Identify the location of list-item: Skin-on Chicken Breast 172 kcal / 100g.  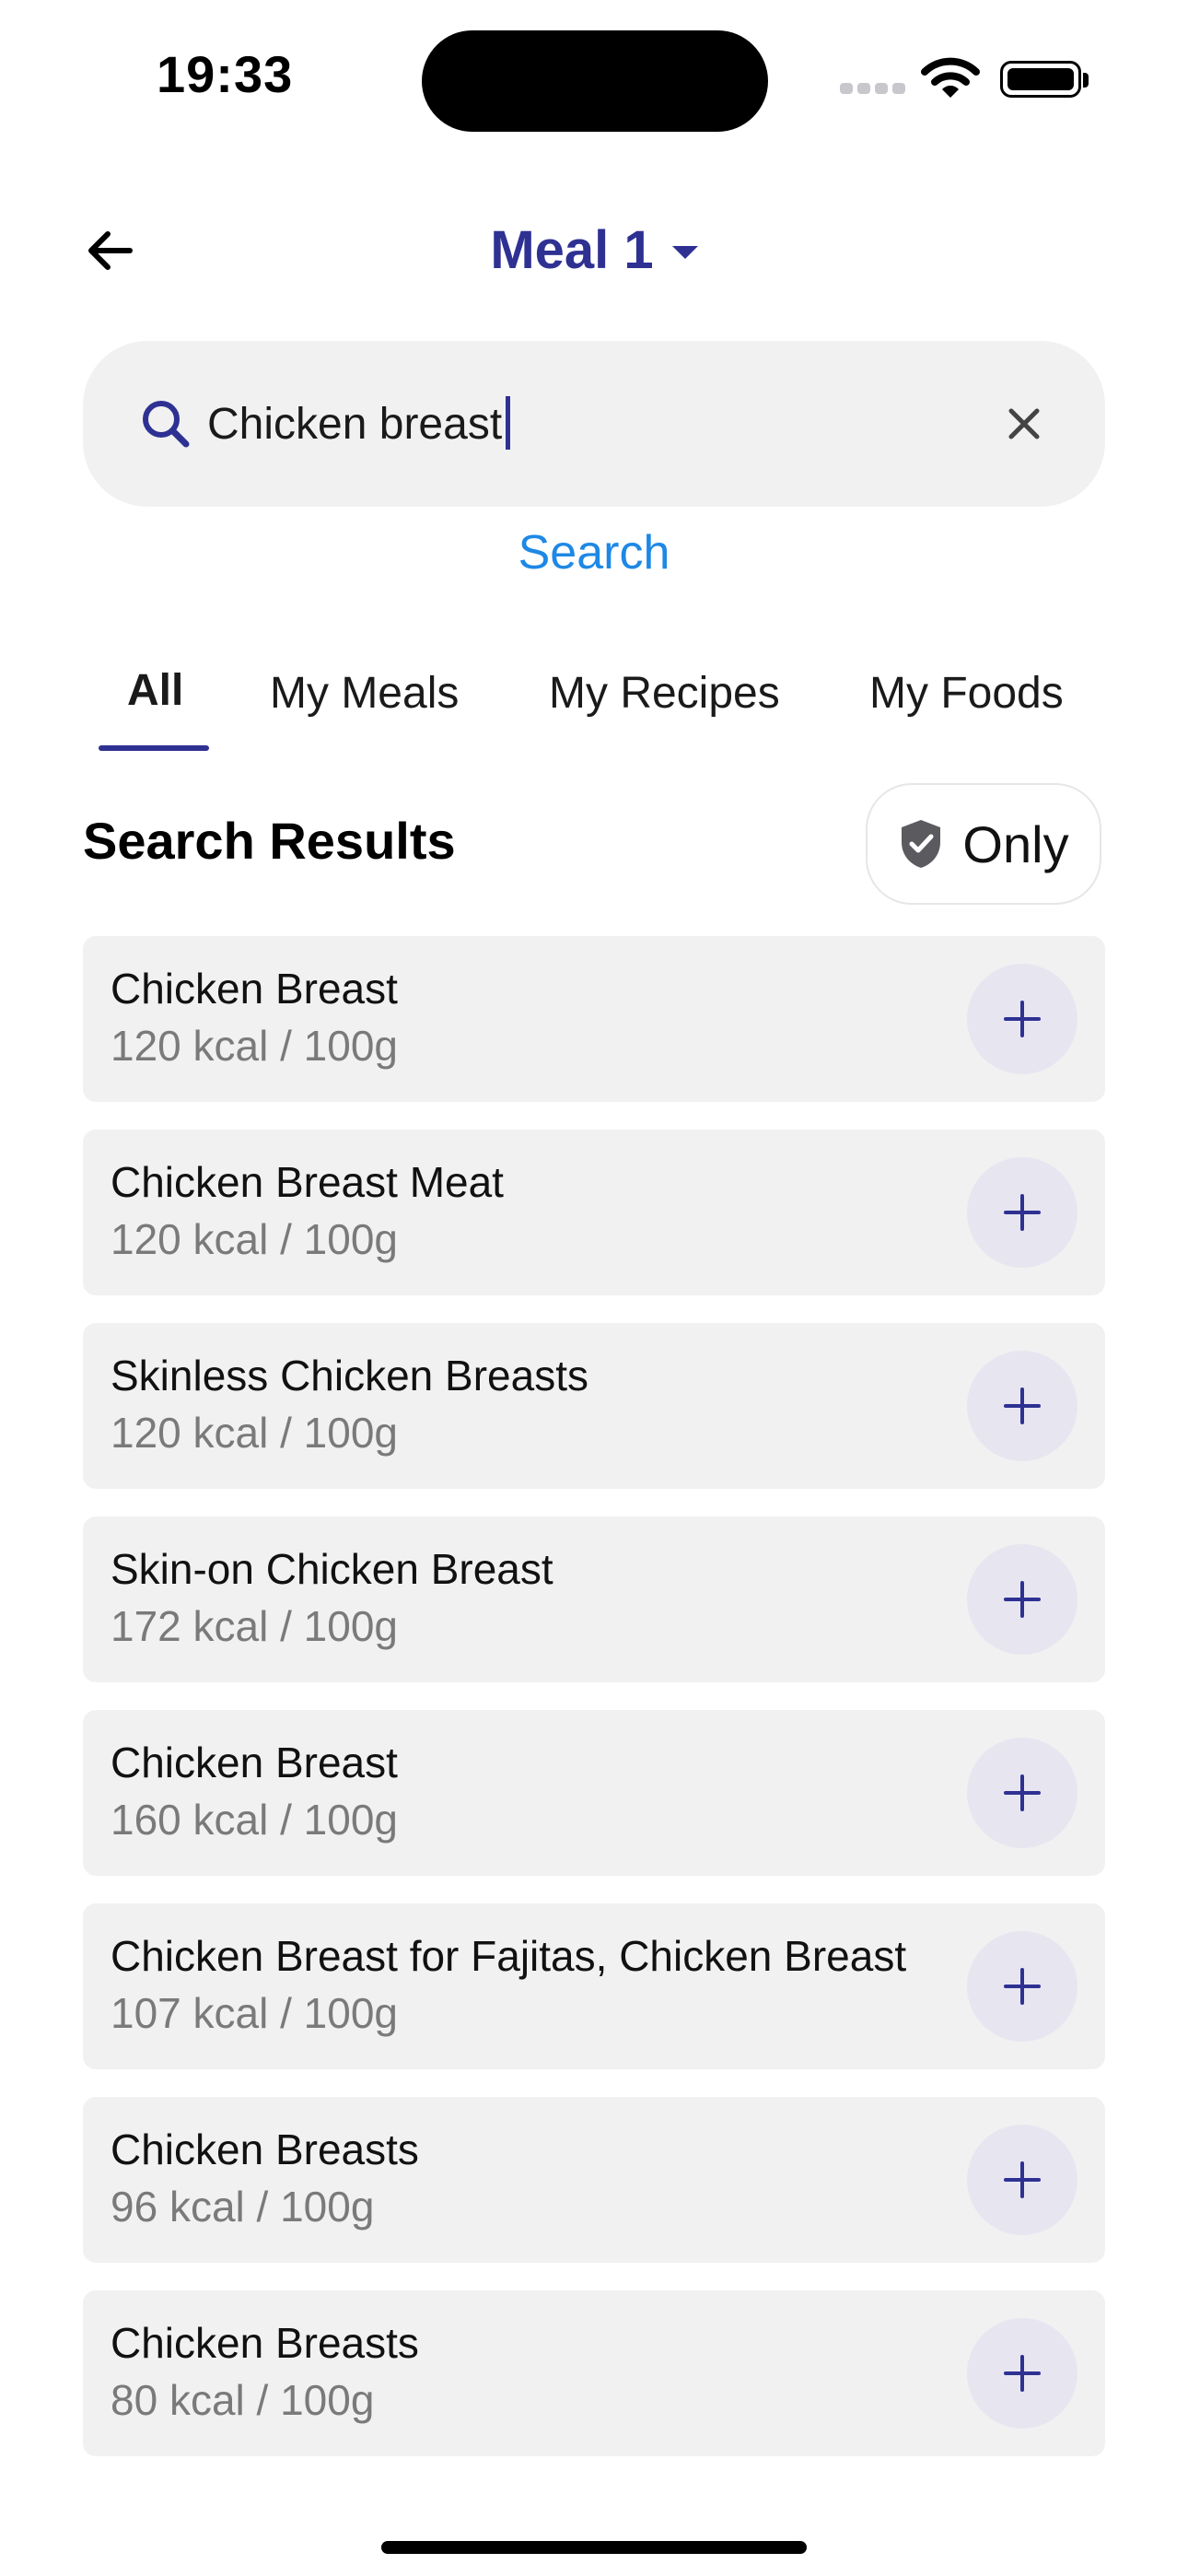
(594, 1599).